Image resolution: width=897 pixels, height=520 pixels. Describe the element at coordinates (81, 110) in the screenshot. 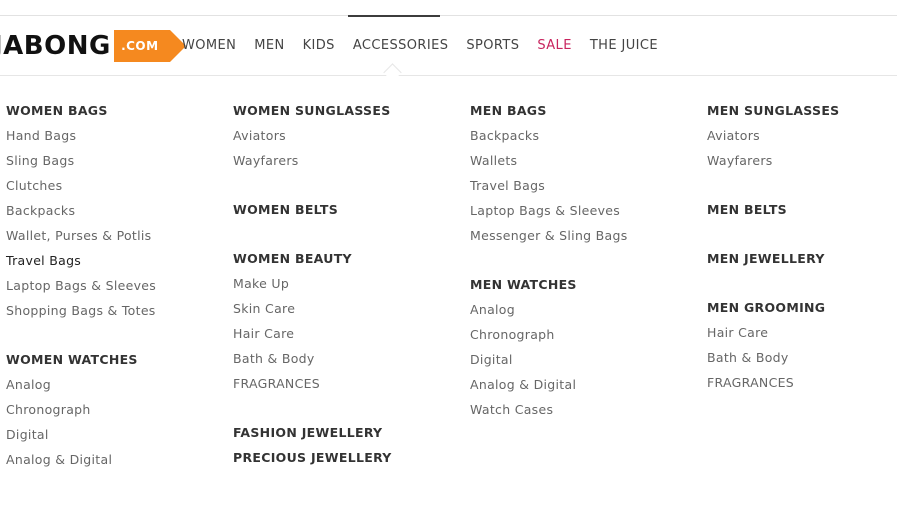

I see `menu-heading-women-bags: WOMEN BAGS` at that location.